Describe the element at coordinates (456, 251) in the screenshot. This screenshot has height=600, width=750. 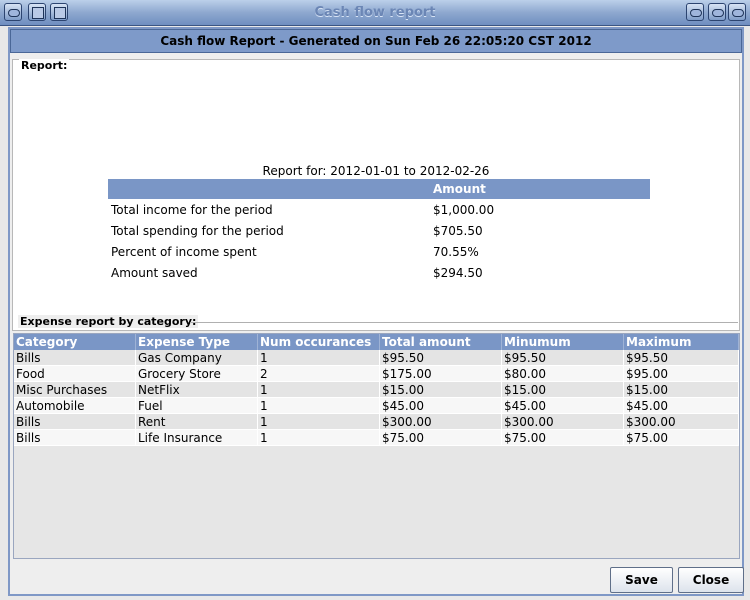
I see `summary-value: 70.55%` at that location.